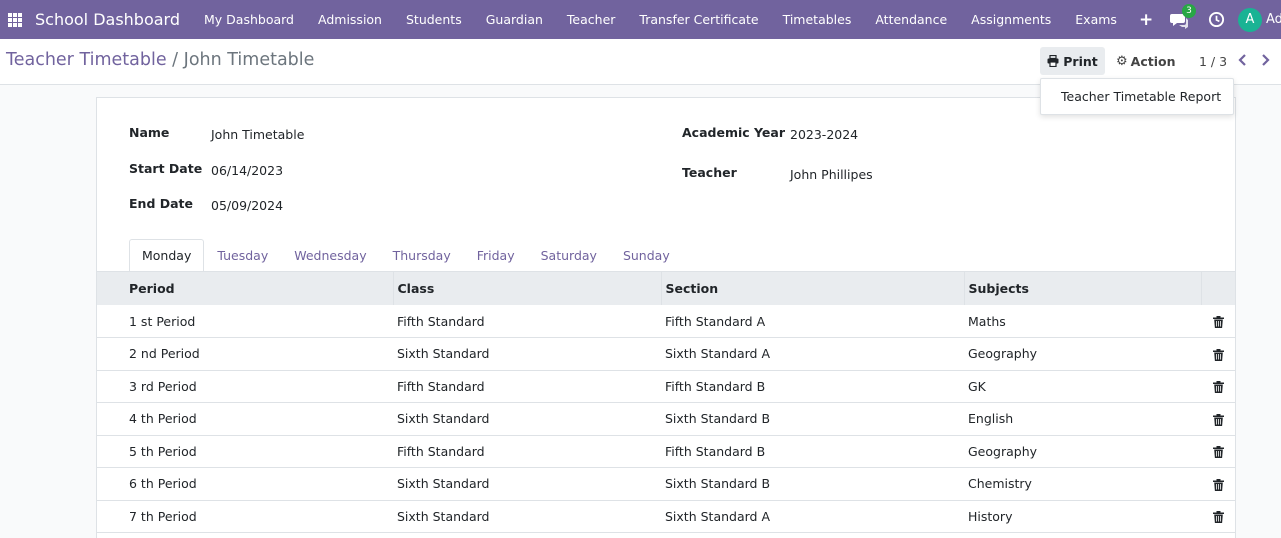  What do you see at coordinates (817, 19) in the screenshot?
I see `menu-timetables: Timetables` at bounding box center [817, 19].